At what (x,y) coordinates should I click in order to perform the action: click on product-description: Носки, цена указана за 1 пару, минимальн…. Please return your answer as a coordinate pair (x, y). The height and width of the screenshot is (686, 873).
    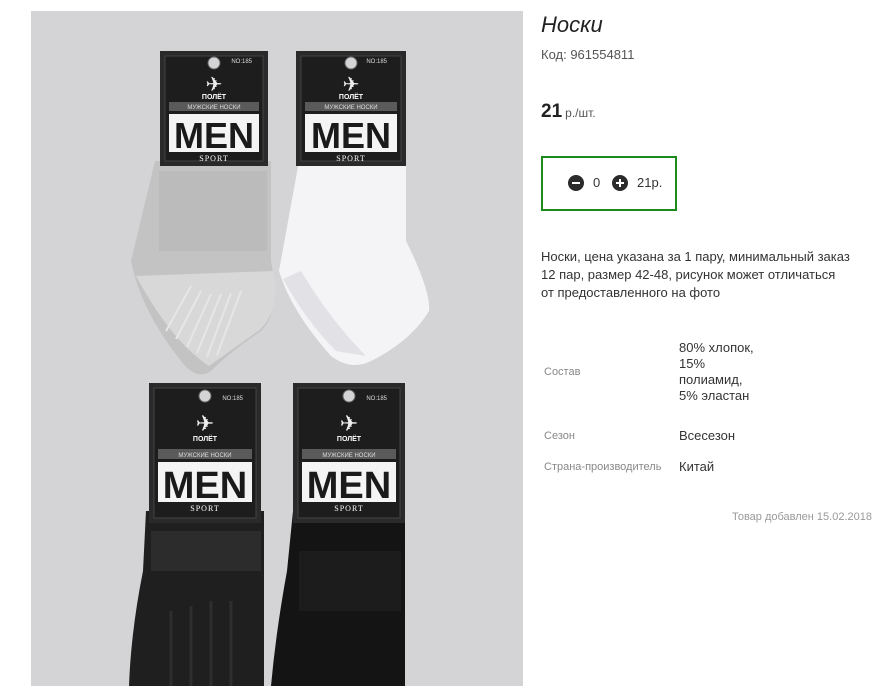
    Looking at the image, I should click on (695, 274).